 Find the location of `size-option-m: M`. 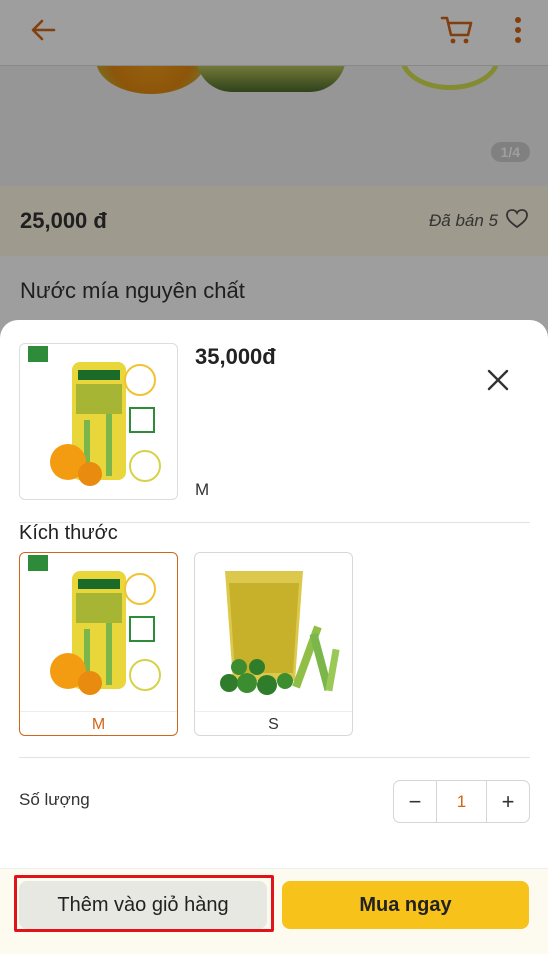

size-option-m: M is located at coordinates (98, 644).